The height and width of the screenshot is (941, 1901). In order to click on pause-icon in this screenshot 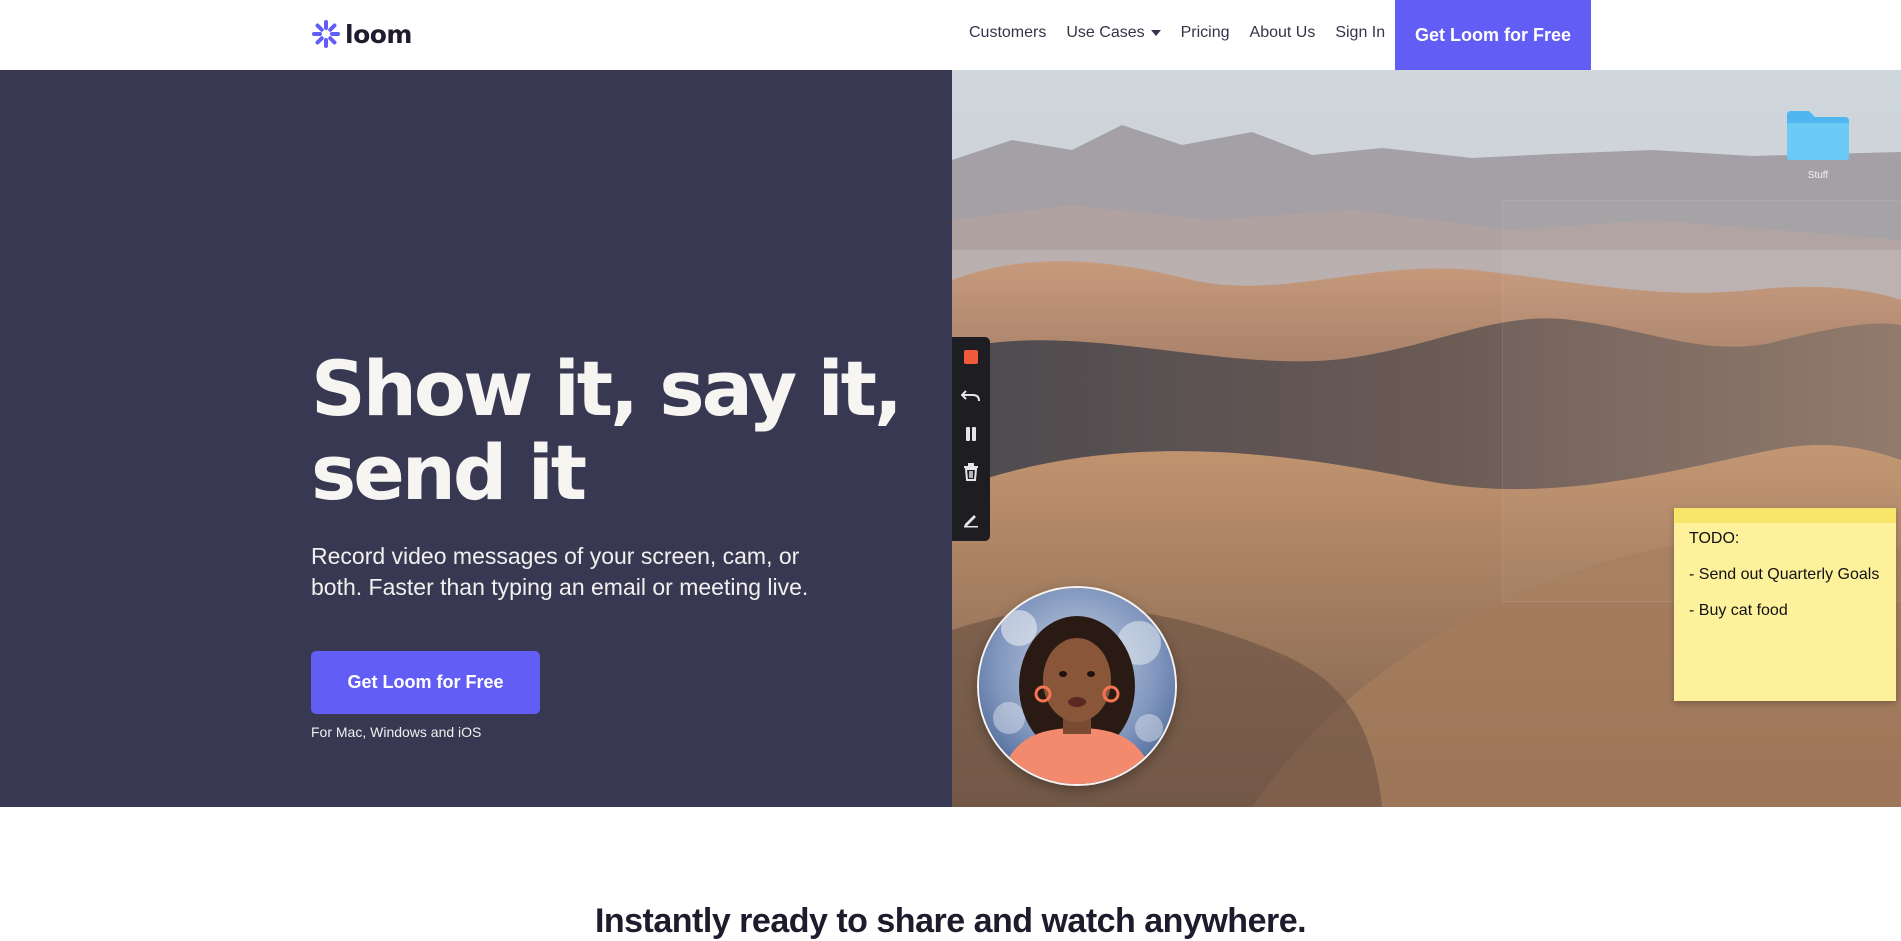, I will do `click(971, 434)`.